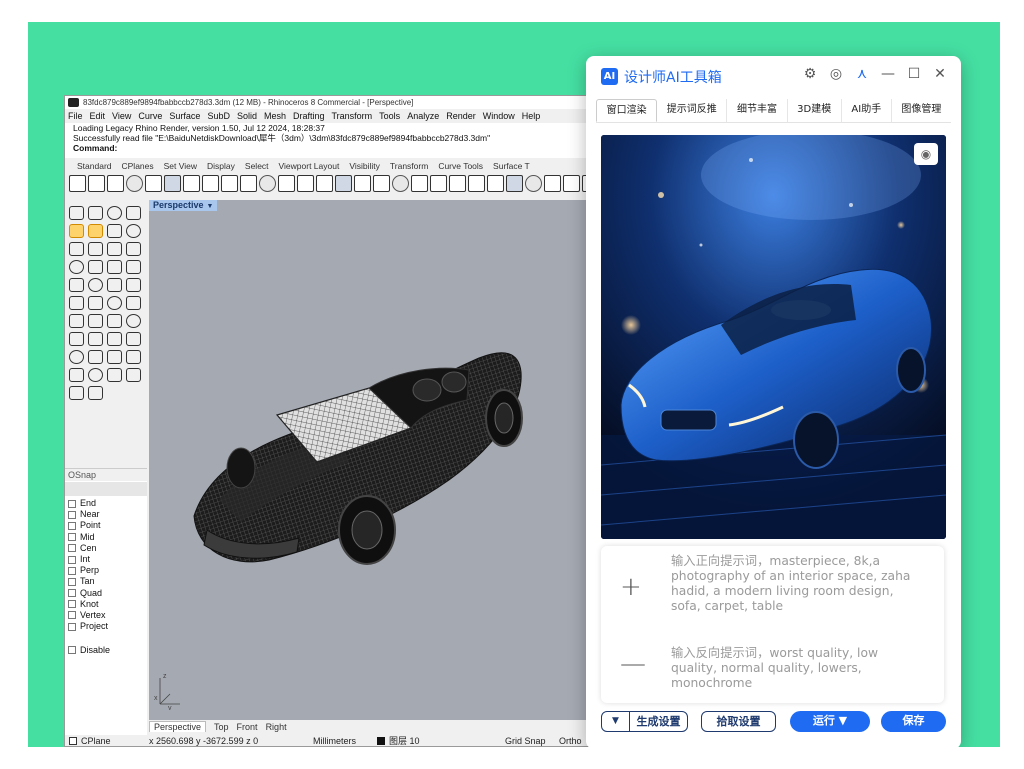 The width and height of the screenshot is (1024, 769). Describe the element at coordinates (257, 166) in the screenshot. I see `toolbar-tab-select: Select` at that location.